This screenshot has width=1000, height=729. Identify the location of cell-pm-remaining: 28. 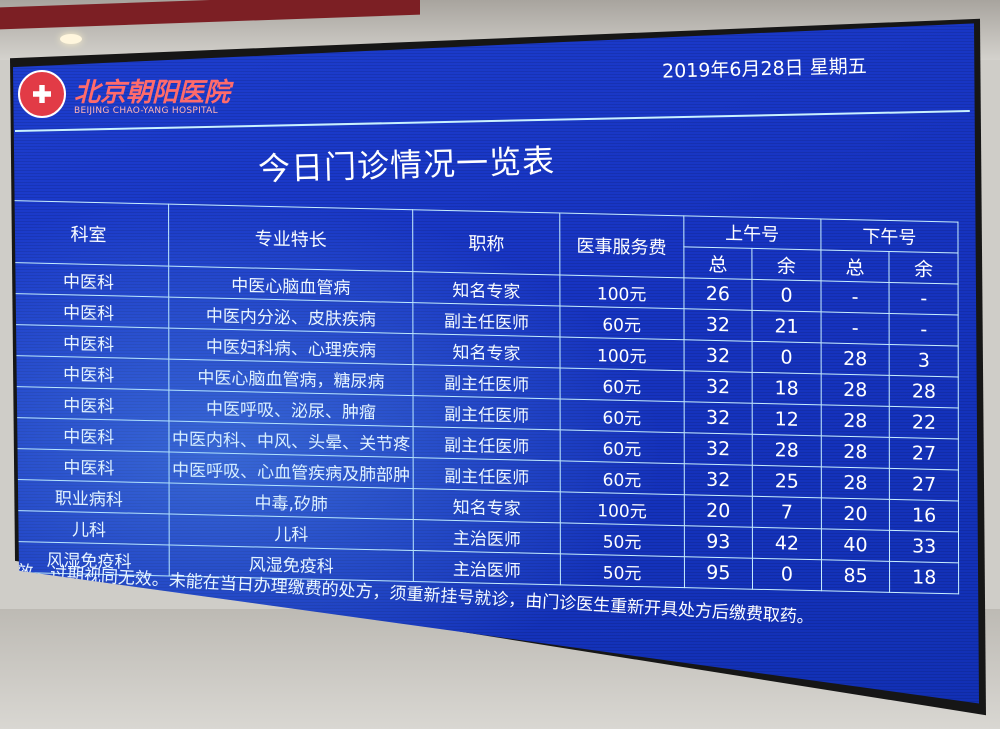
(924, 391).